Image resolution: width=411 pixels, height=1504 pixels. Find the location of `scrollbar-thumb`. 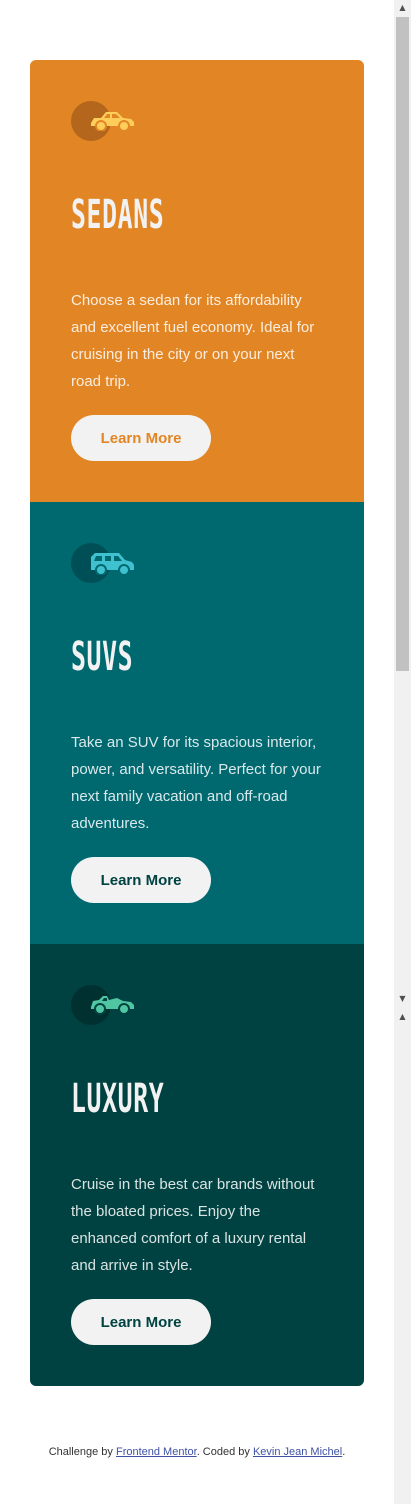

scrollbar-thumb is located at coordinates (402, 344).